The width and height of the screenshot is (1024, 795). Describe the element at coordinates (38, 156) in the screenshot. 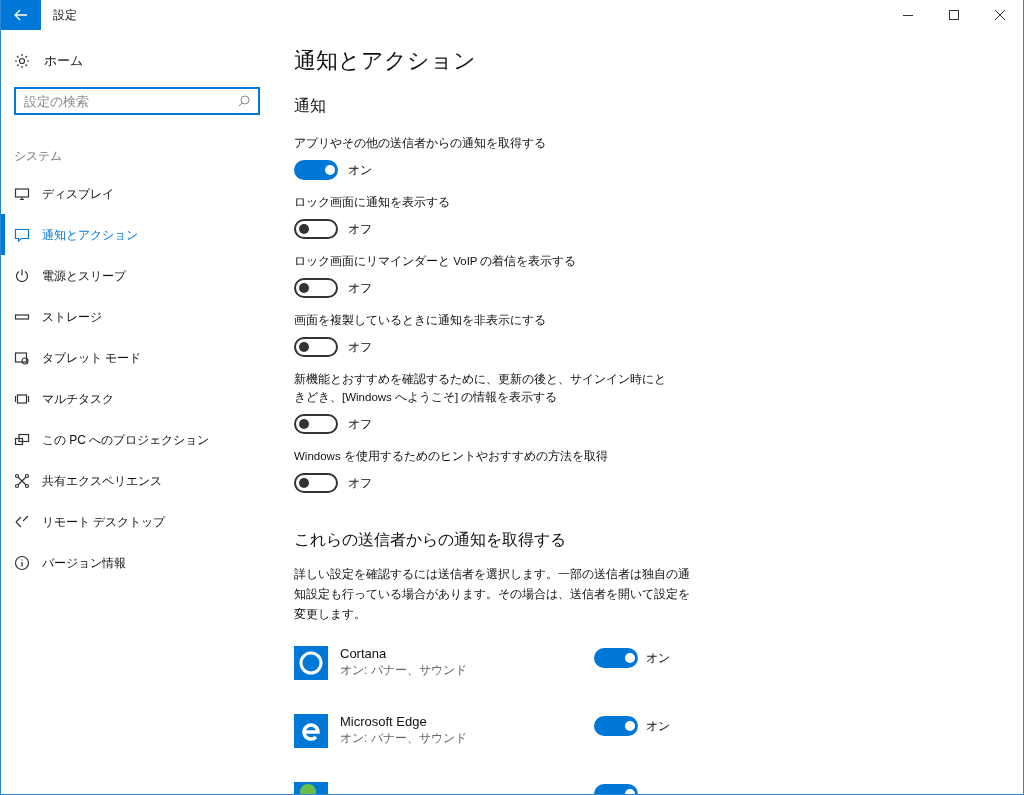

I see `section-label: システム` at that location.